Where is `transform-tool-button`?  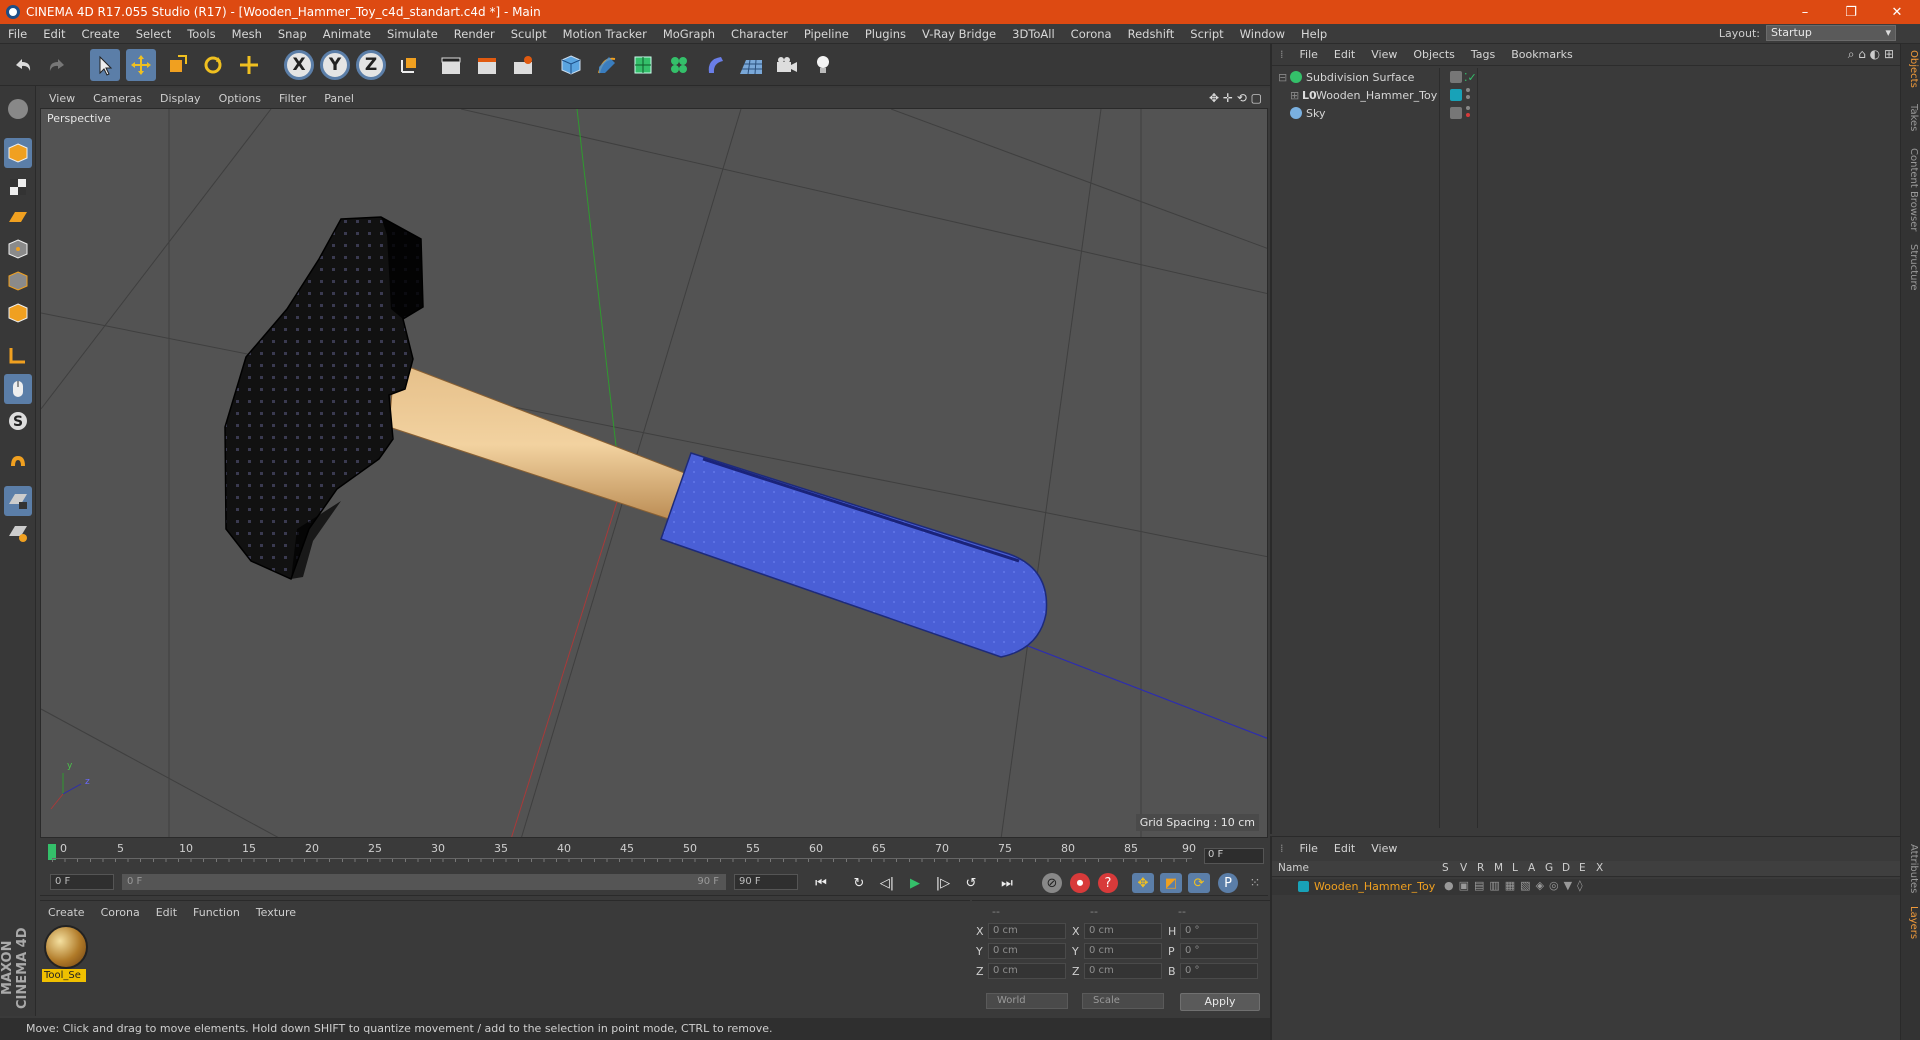
transform-tool-button is located at coordinates (249, 65).